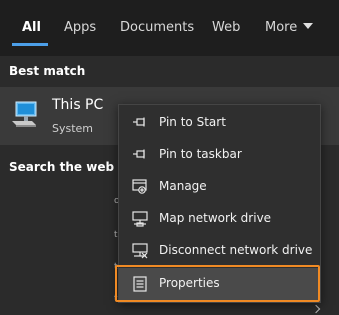  Describe the element at coordinates (47, 71) in the screenshot. I see `best-match-heading: Best match` at that location.